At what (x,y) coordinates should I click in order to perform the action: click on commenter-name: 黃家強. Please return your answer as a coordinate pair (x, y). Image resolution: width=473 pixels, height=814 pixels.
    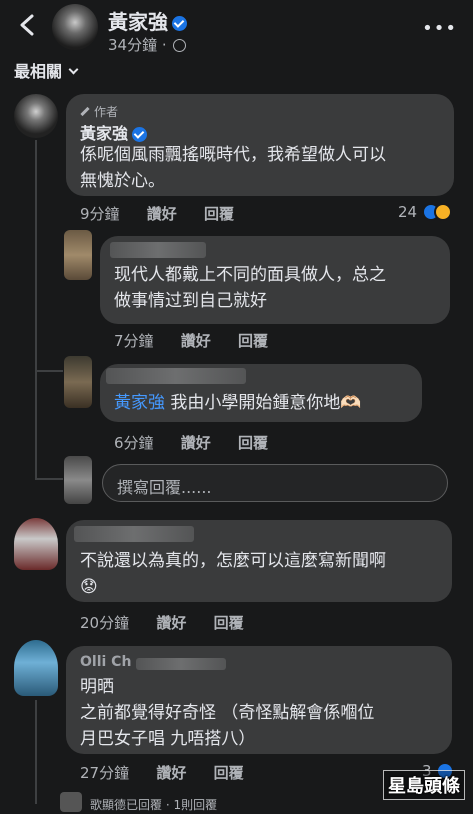
    Looking at the image, I should click on (114, 132).